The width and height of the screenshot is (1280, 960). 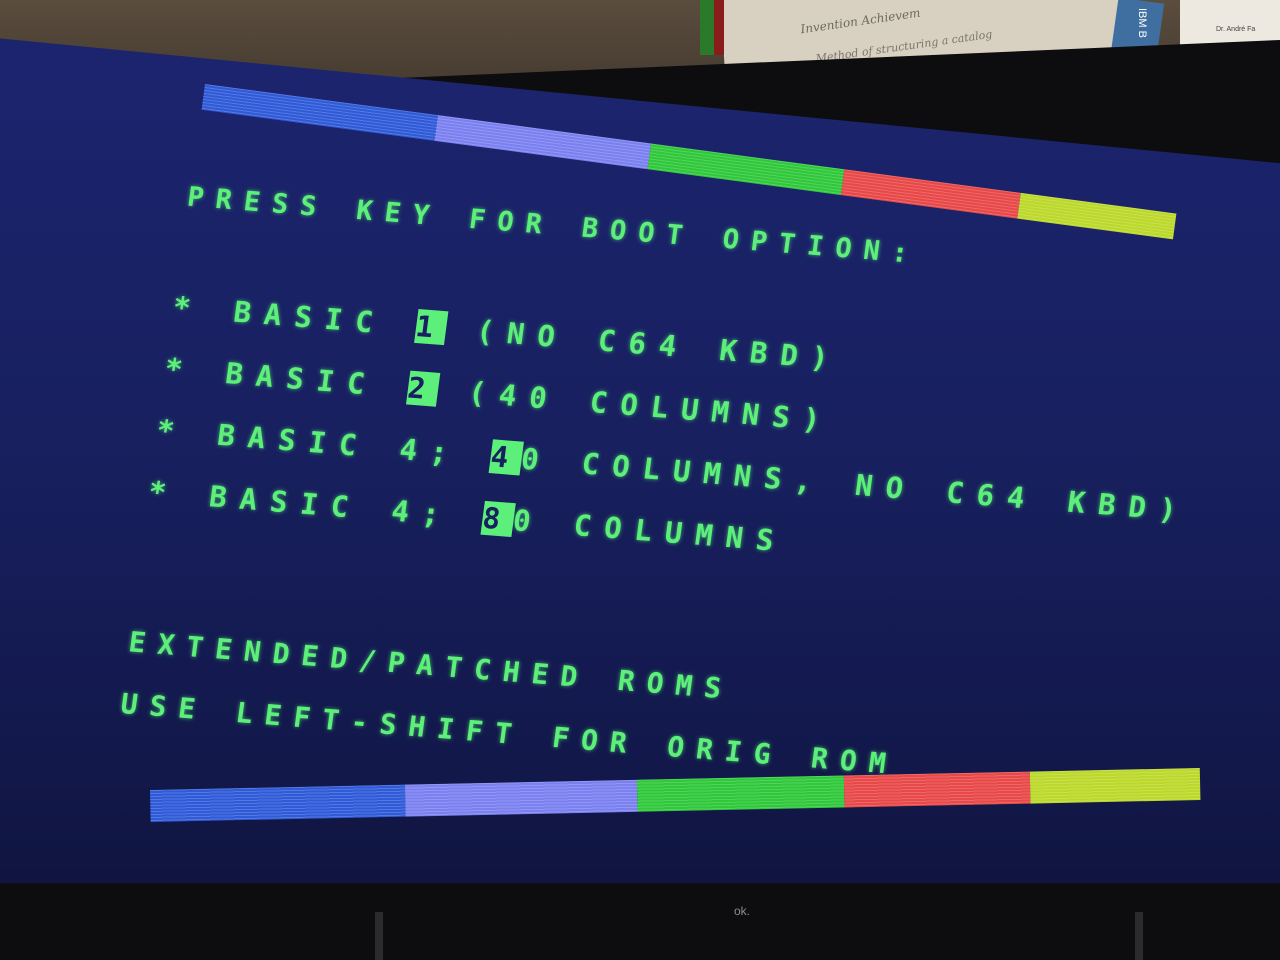 What do you see at coordinates (649, 531) in the screenshot?
I see `option-desc: 0 COLUMNS` at bounding box center [649, 531].